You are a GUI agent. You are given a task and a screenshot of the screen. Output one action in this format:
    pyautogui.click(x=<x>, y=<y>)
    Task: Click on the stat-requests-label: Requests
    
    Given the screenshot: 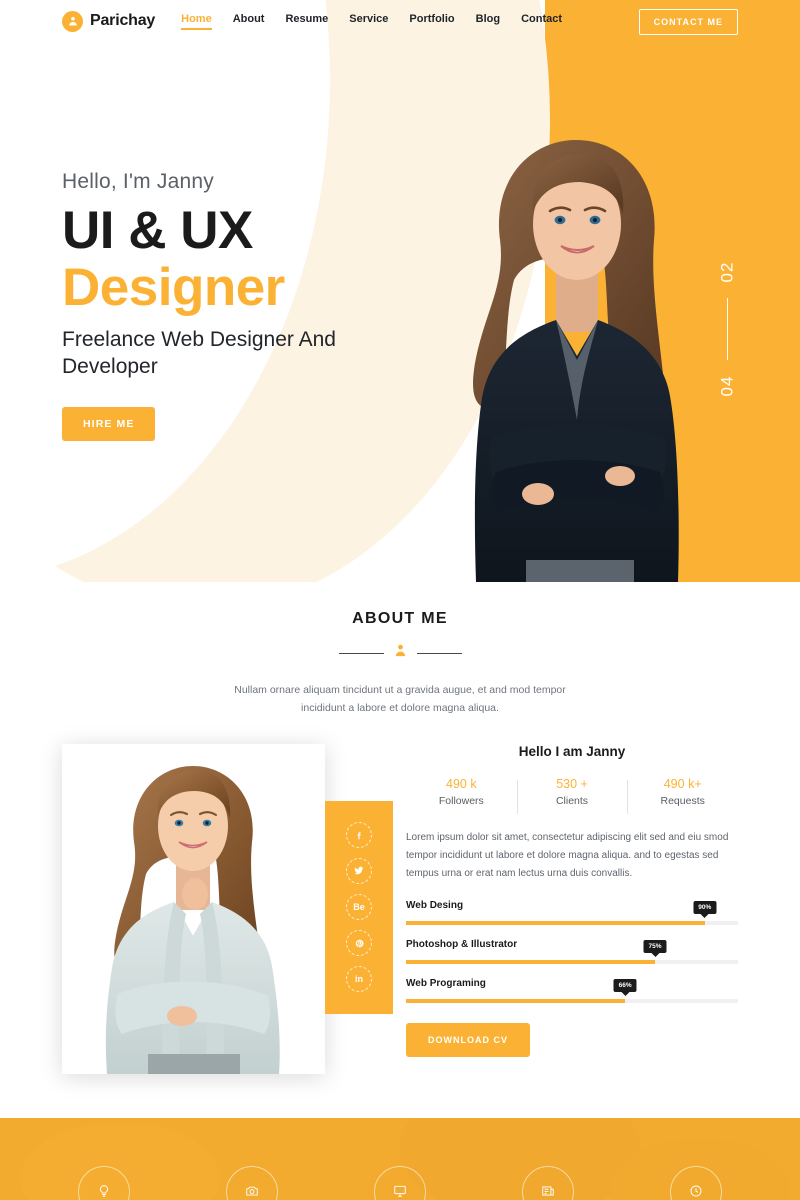 What is the action you would take?
    pyautogui.click(x=682, y=800)
    